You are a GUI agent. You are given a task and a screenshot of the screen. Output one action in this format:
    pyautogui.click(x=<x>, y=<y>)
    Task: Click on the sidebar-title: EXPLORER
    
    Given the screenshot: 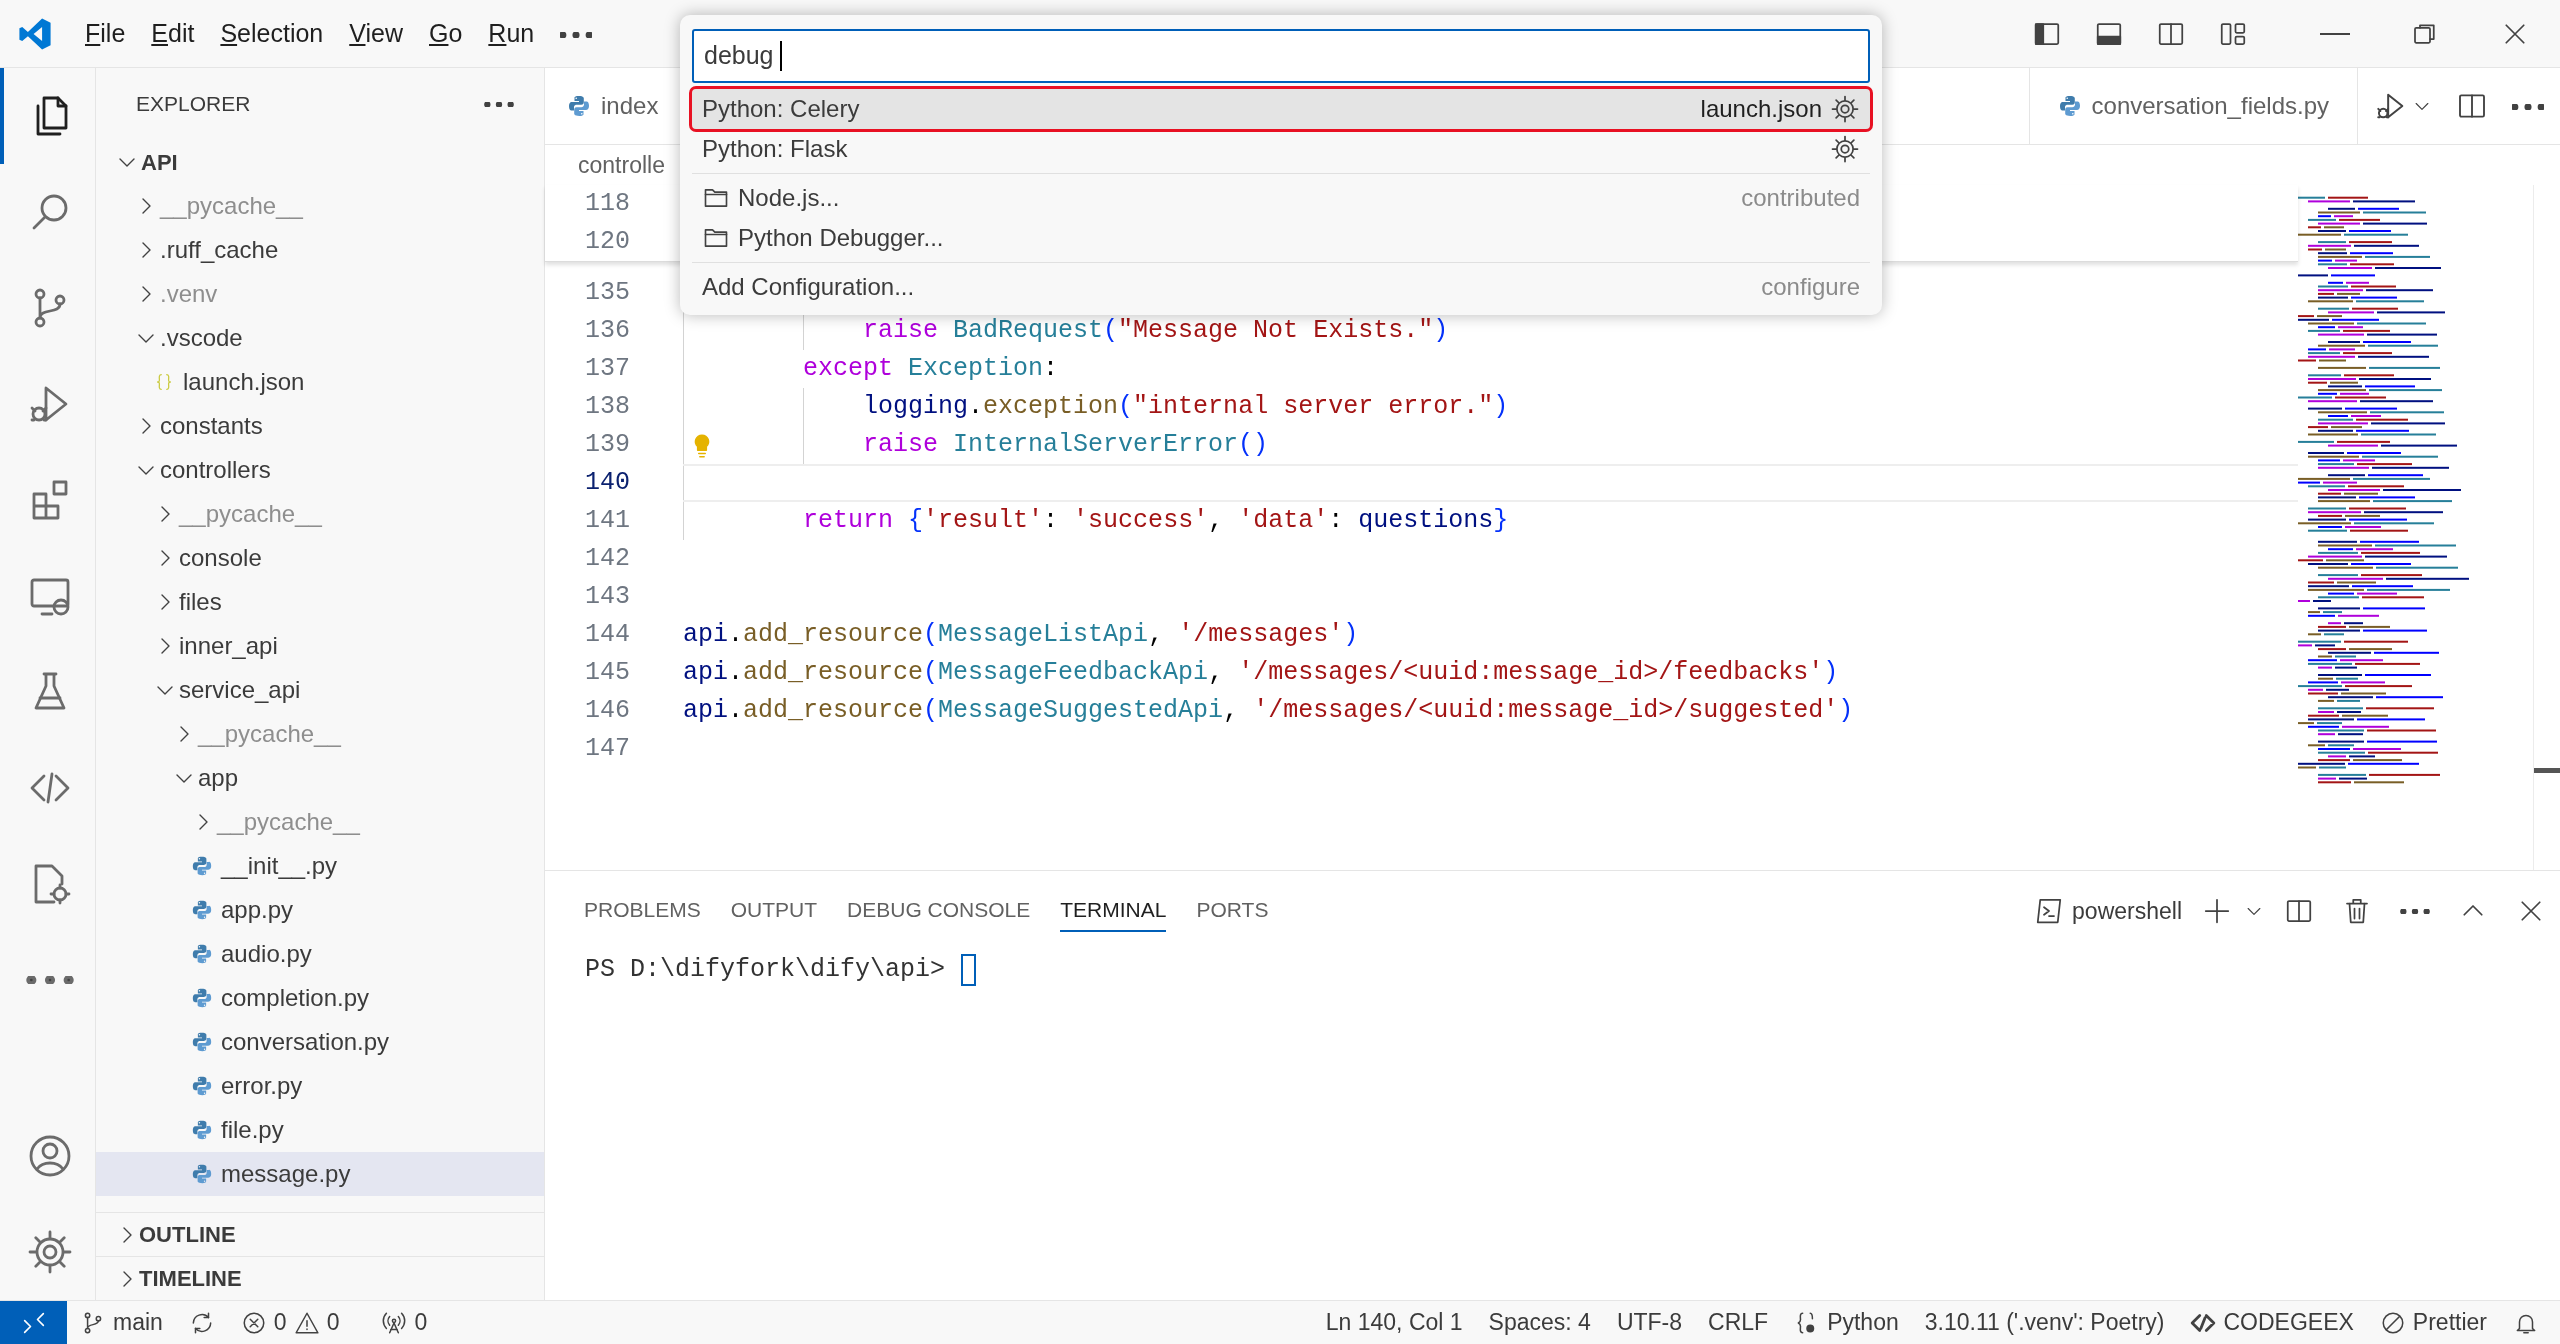 What is the action you would take?
    pyautogui.click(x=193, y=104)
    